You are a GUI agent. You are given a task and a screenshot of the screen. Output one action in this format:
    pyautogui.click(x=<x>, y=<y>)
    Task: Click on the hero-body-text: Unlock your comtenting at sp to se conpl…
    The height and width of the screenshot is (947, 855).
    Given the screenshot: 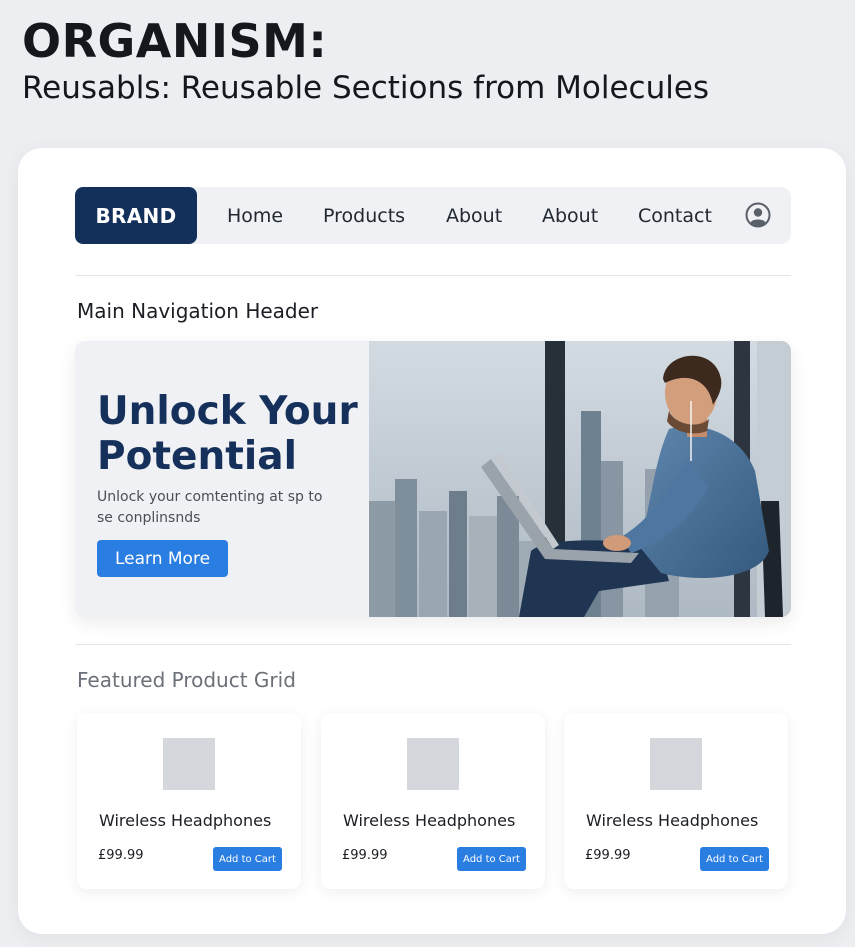 What is the action you would take?
    pyautogui.click(x=210, y=507)
    